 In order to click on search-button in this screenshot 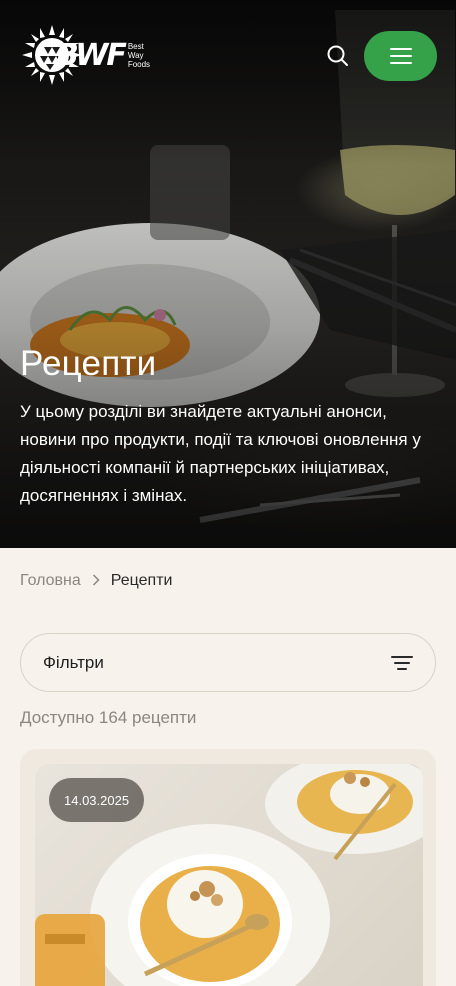, I will do `click(338, 56)`.